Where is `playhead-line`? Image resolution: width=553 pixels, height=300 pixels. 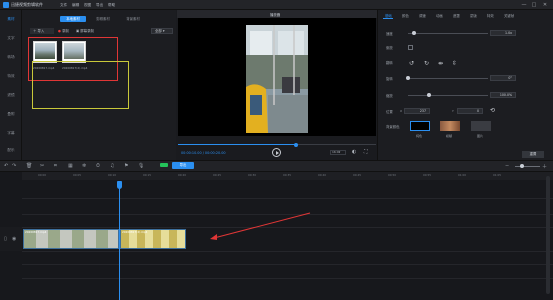
playhead-line is located at coordinates (119, 242).